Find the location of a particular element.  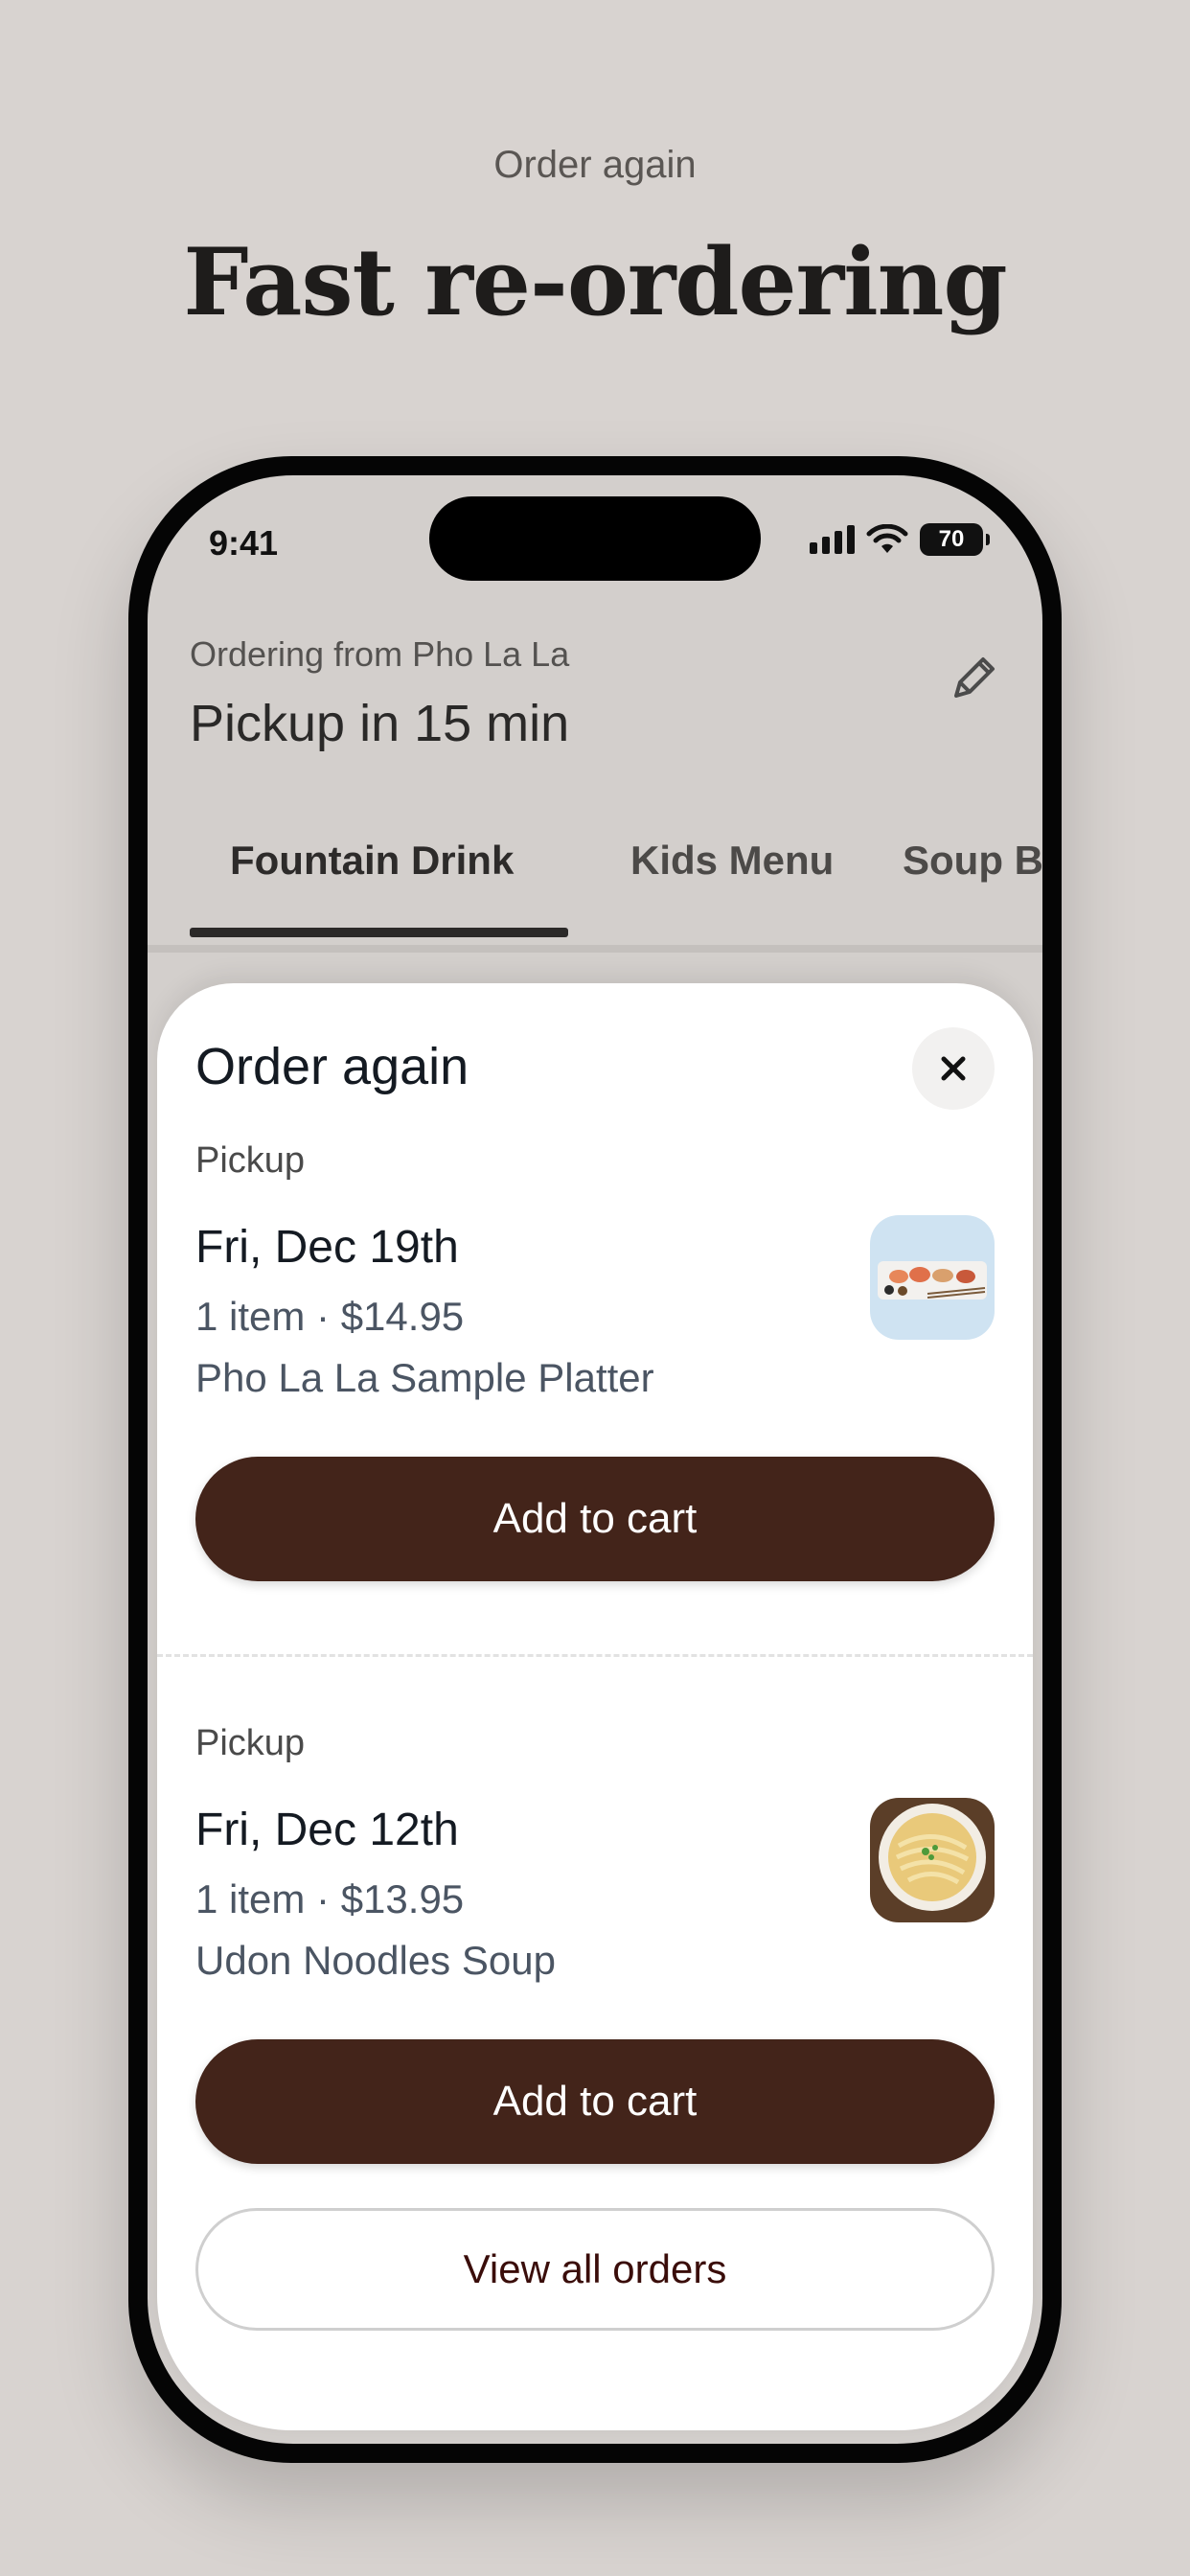

status-icons: 70 is located at coordinates (900, 539).